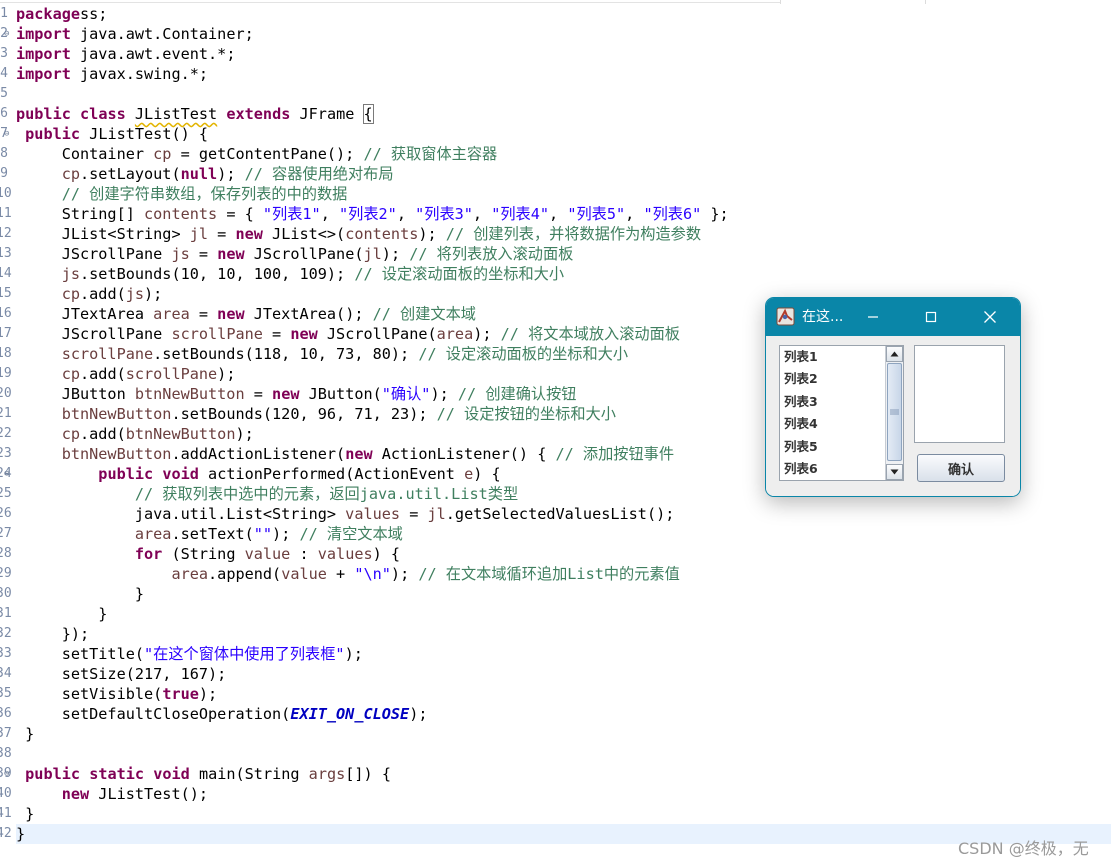 The image size is (1111, 865). What do you see at coordinates (785, 316) in the screenshot?
I see `java-app-icon` at bounding box center [785, 316].